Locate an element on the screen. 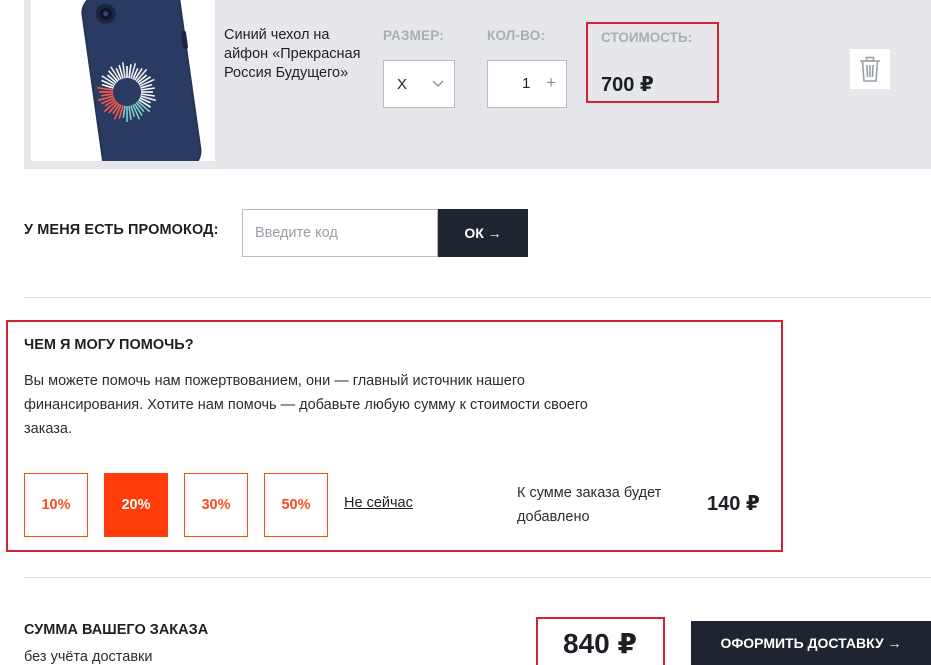 This screenshot has width=931, height=665. donation-option-30: 30% is located at coordinates (216, 505).